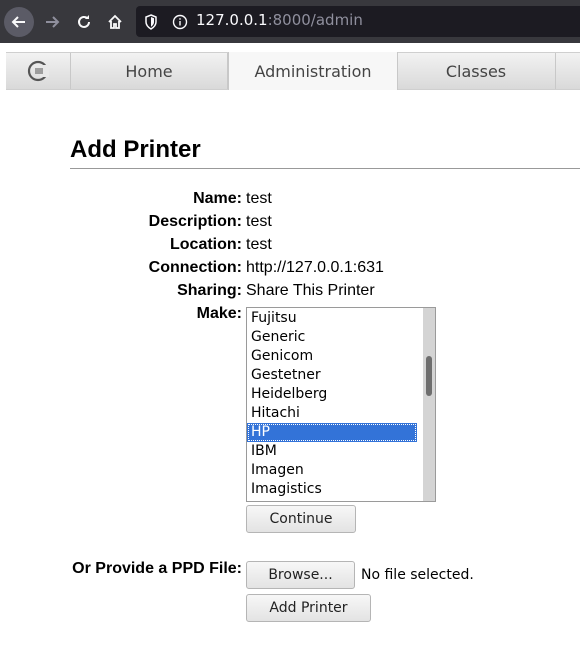 This screenshot has width=580, height=659. What do you see at coordinates (429, 404) in the screenshot?
I see `list-scrollbar` at bounding box center [429, 404].